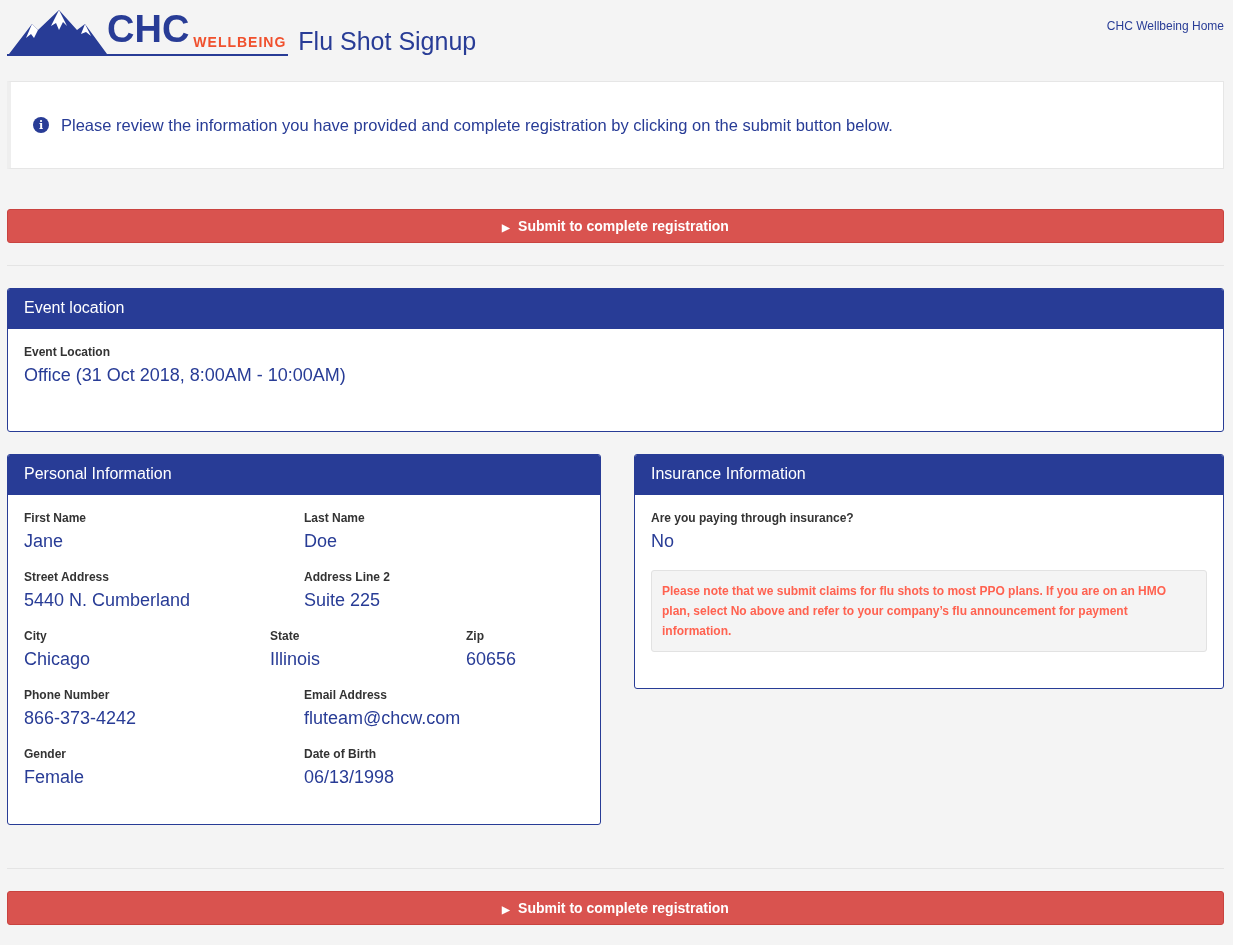 The height and width of the screenshot is (945, 1233). What do you see at coordinates (304, 475) in the screenshot?
I see `panel-header: Personal Information` at bounding box center [304, 475].